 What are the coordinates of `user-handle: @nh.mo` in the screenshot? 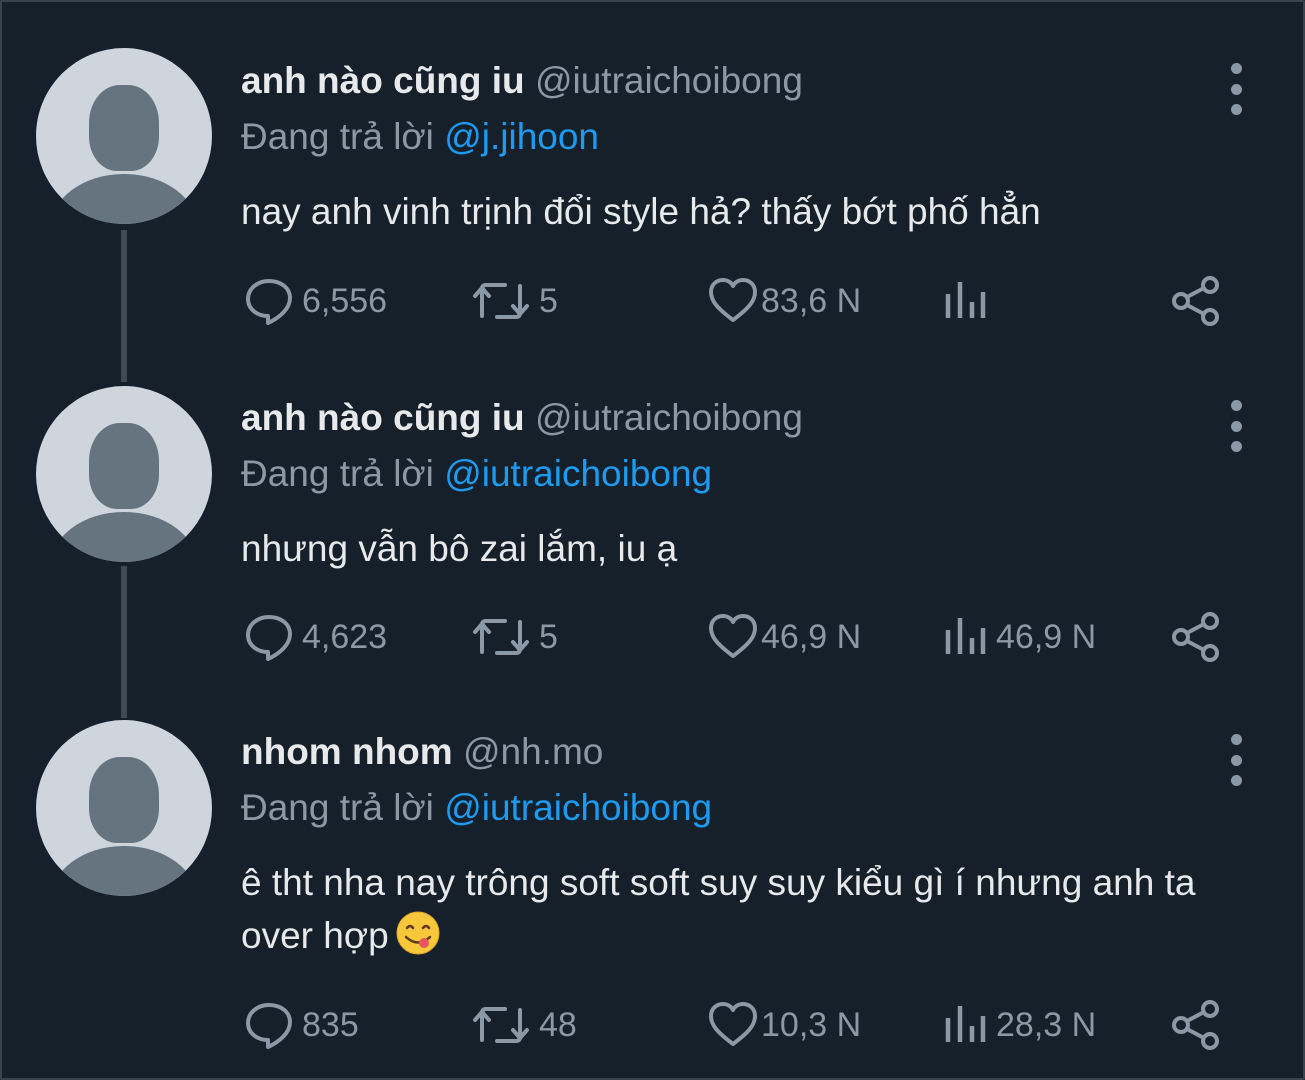 It's located at (533, 751).